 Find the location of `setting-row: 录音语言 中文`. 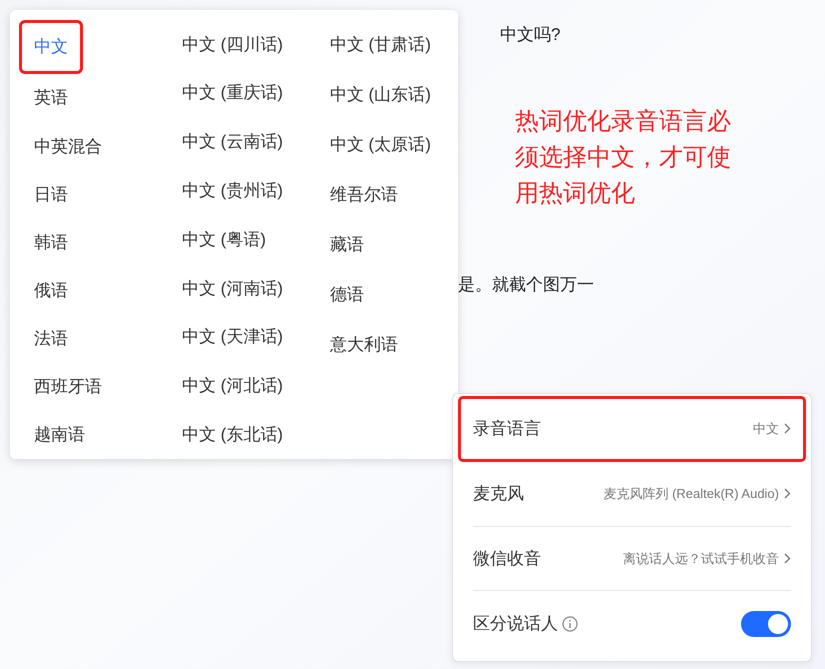

setting-row: 录音语言 中文 is located at coordinates (632, 429).